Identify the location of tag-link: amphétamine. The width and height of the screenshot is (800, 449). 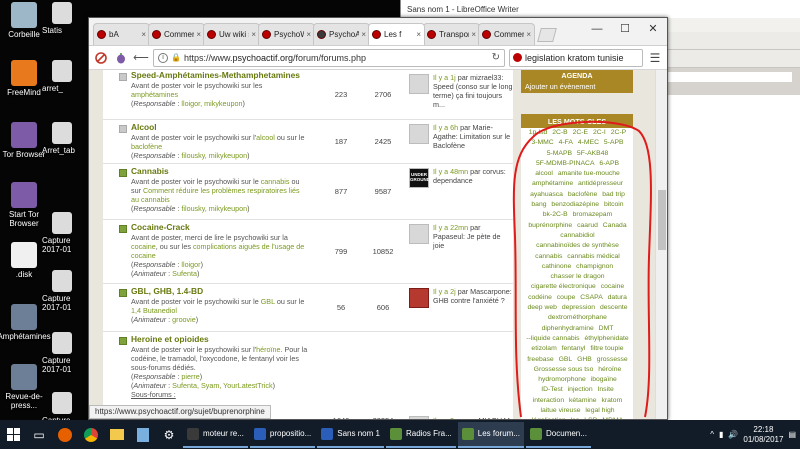
(552, 183).